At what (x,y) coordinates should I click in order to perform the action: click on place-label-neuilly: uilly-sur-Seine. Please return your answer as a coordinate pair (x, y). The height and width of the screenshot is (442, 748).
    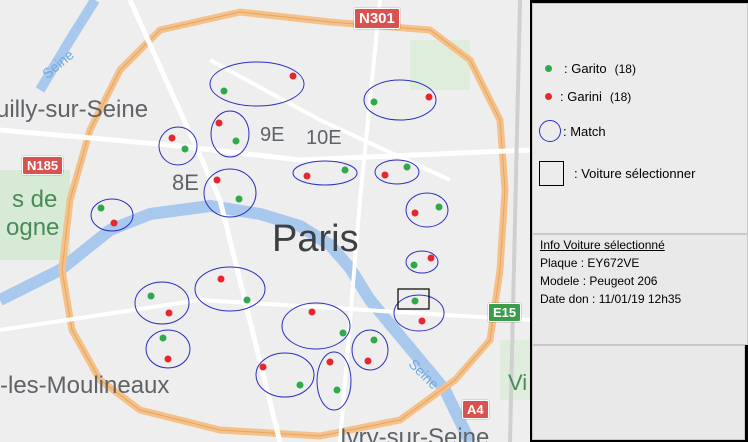
    Looking at the image, I should click on (74, 109).